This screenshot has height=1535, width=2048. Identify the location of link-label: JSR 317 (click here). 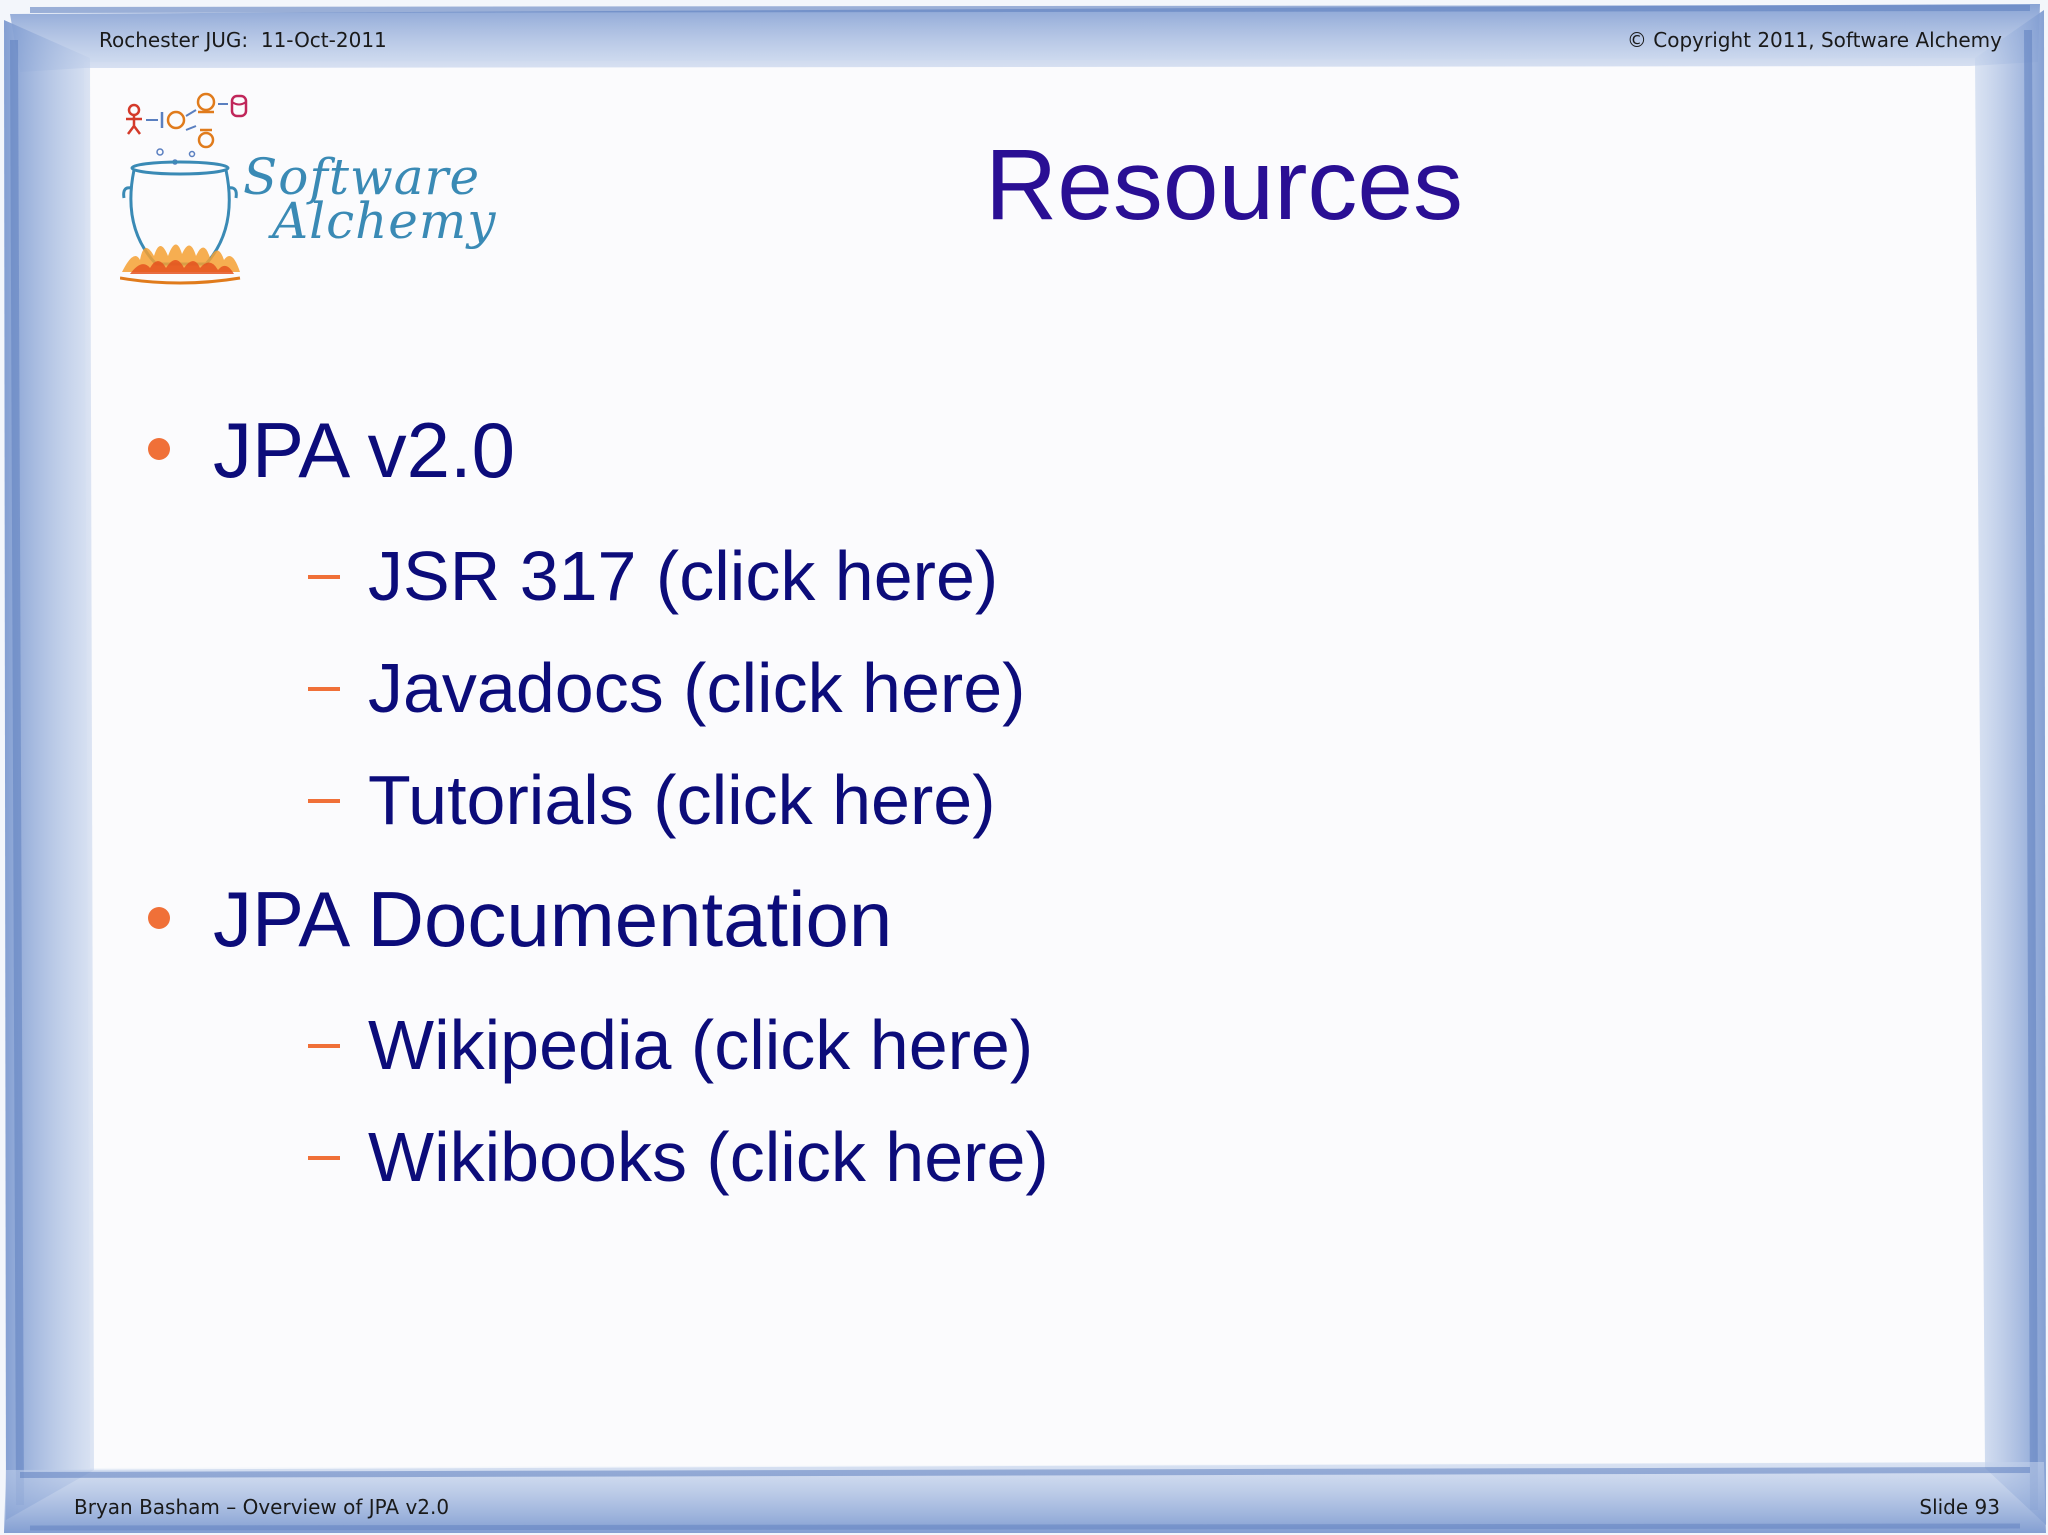
(683, 576).